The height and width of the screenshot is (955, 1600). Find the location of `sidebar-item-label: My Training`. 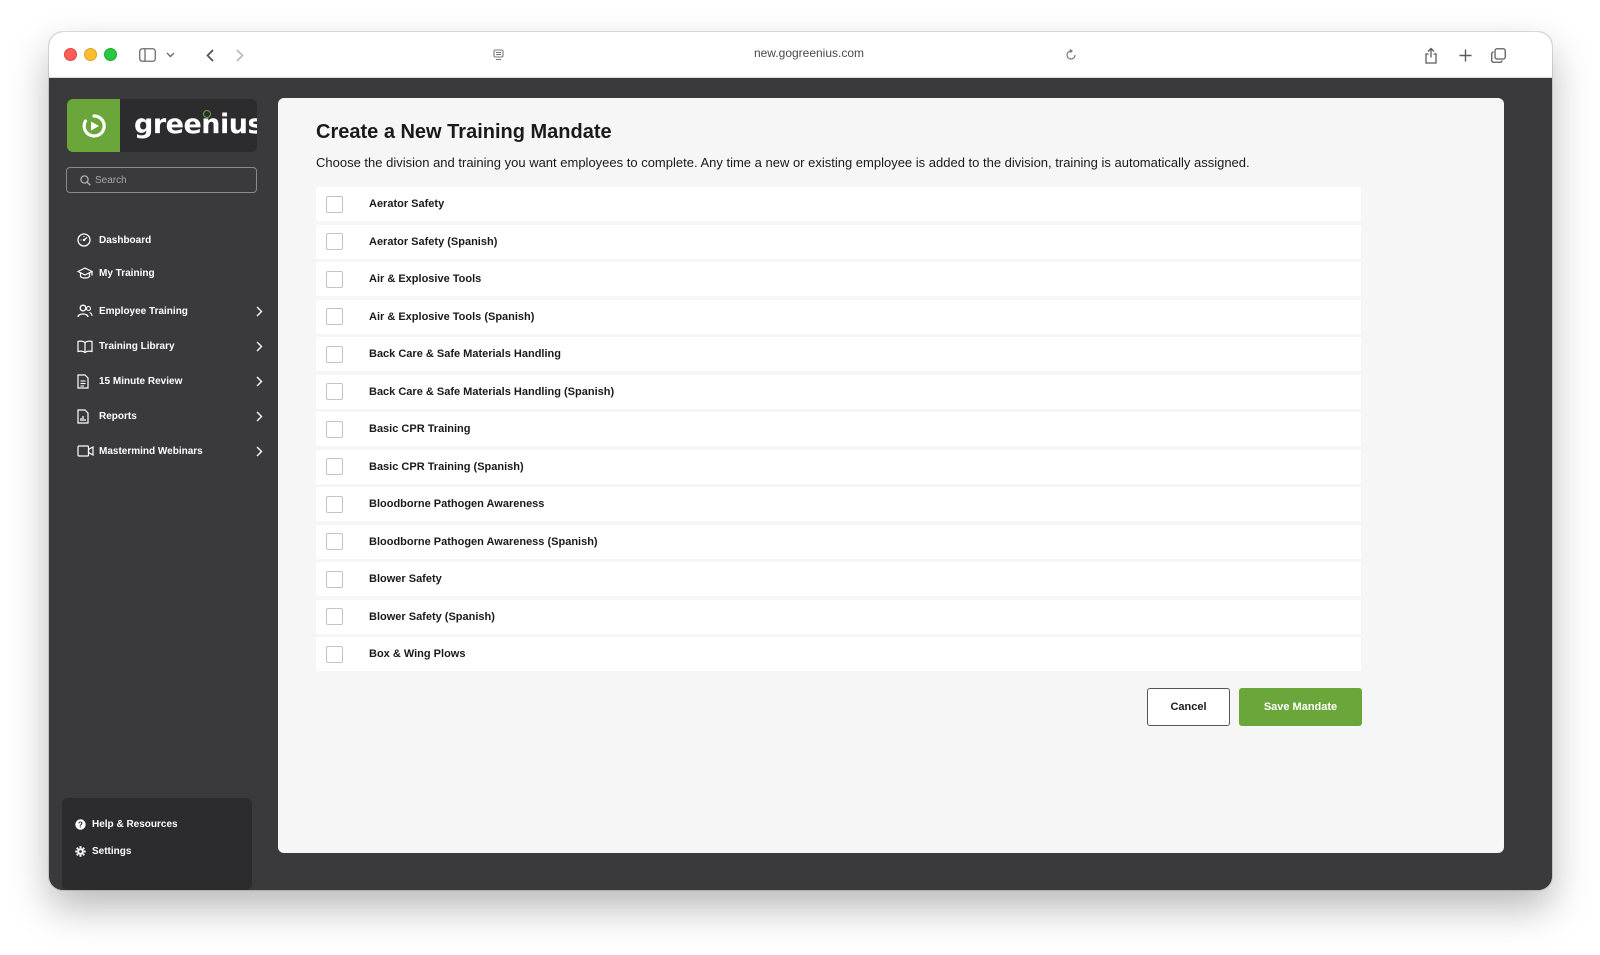

sidebar-item-label: My Training is located at coordinates (127, 273).